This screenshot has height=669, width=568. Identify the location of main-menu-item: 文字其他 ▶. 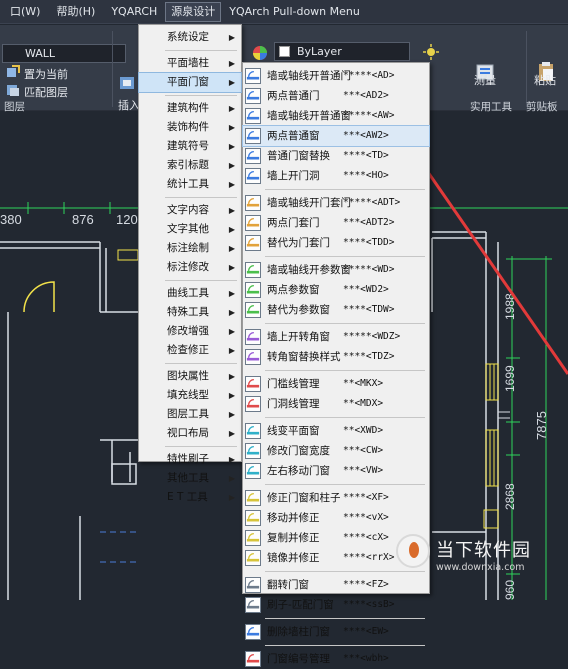
(190, 229).